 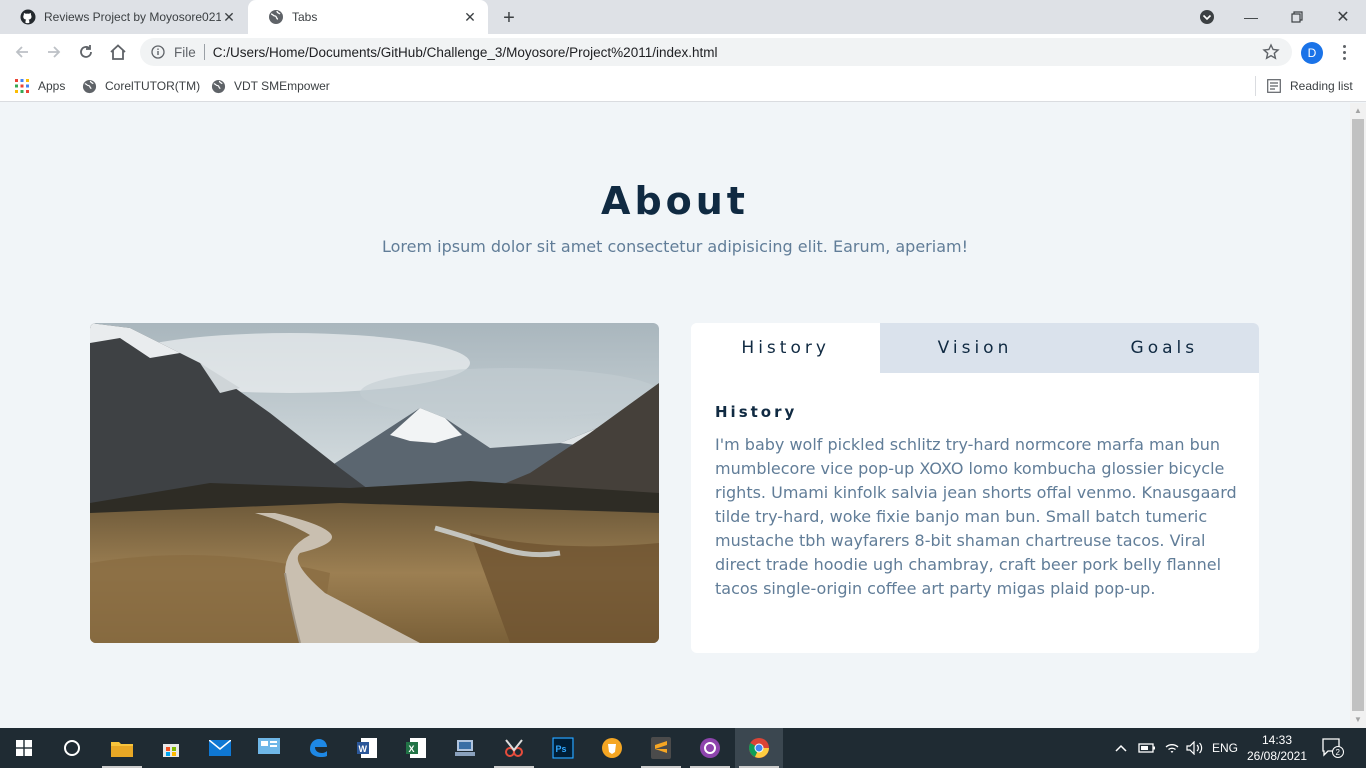 I want to click on language-indicator: ENG, so click(x=1225, y=748).